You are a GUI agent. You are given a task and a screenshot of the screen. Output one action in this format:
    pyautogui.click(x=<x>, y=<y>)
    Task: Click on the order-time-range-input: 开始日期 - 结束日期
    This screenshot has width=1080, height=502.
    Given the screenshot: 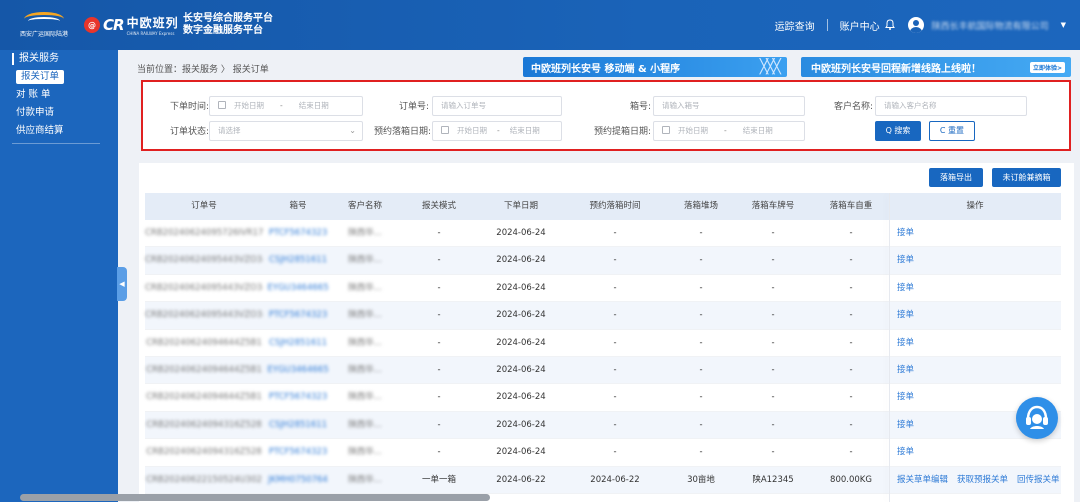 What is the action you would take?
    pyautogui.click(x=286, y=106)
    